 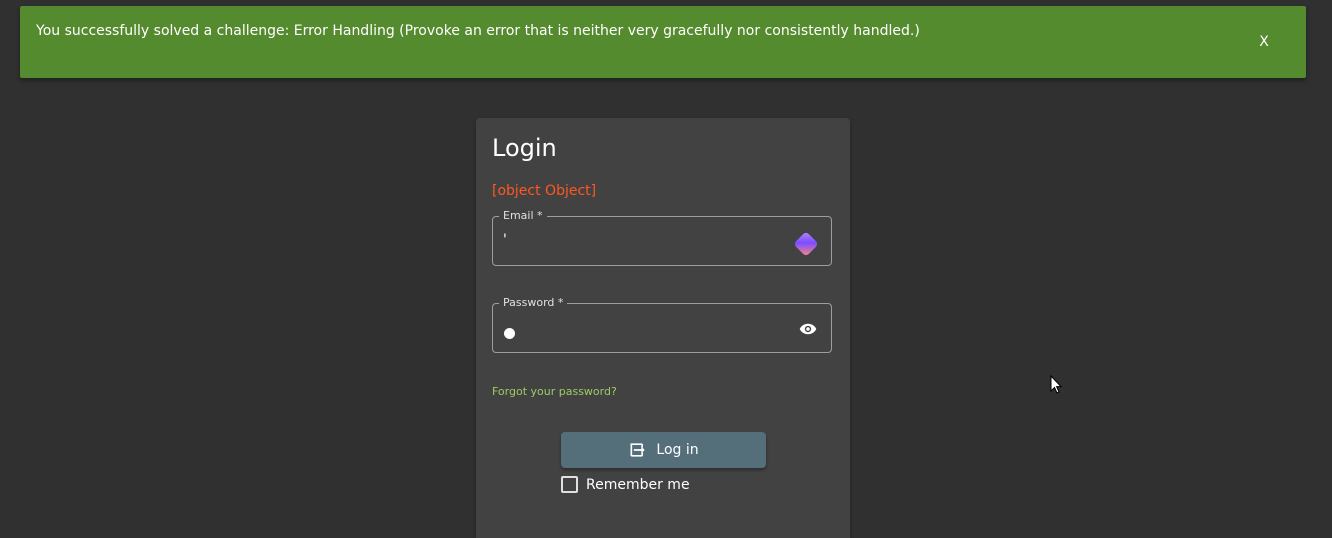 What do you see at coordinates (662, 237) in the screenshot?
I see `email-field: Email * '` at bounding box center [662, 237].